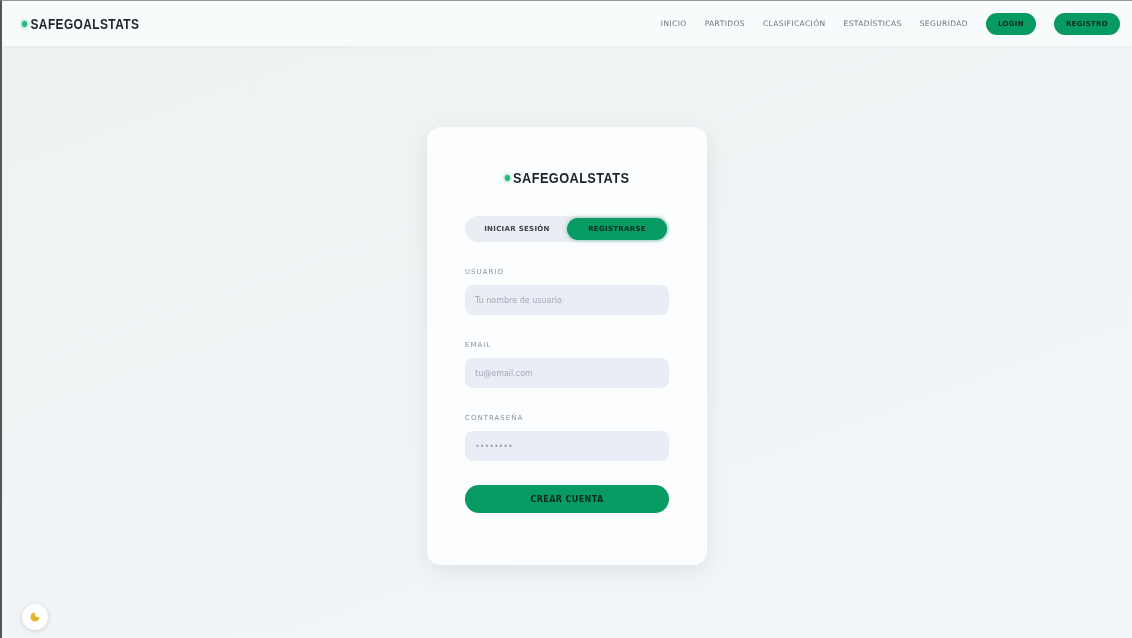 The width and height of the screenshot is (1132, 638). Describe the element at coordinates (567, 446) in the screenshot. I see `input-field: ••••••••` at that location.